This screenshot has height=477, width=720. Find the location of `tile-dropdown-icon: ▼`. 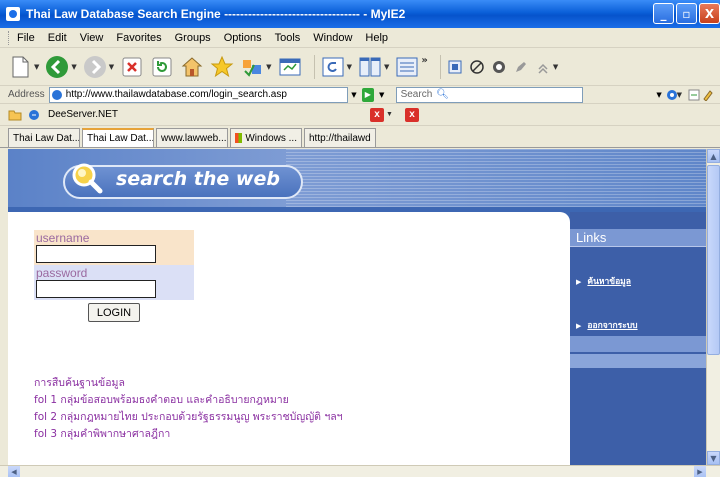

tile-dropdown-icon: ▼ is located at coordinates (386, 67).